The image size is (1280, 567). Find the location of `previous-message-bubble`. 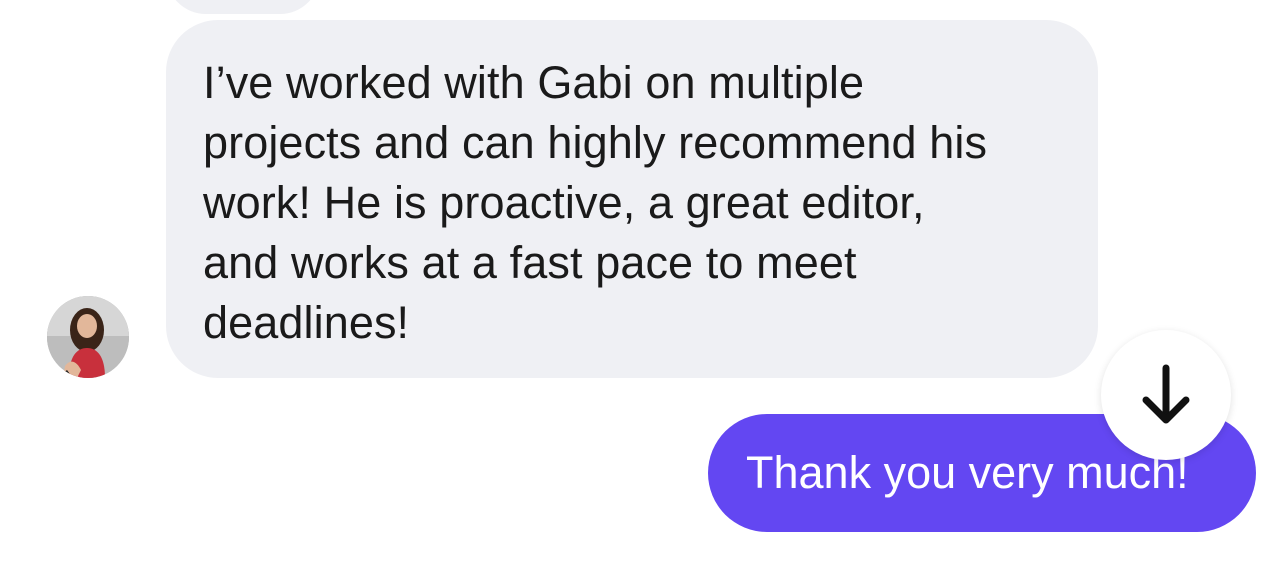

previous-message-bubble is located at coordinates (243, 7).